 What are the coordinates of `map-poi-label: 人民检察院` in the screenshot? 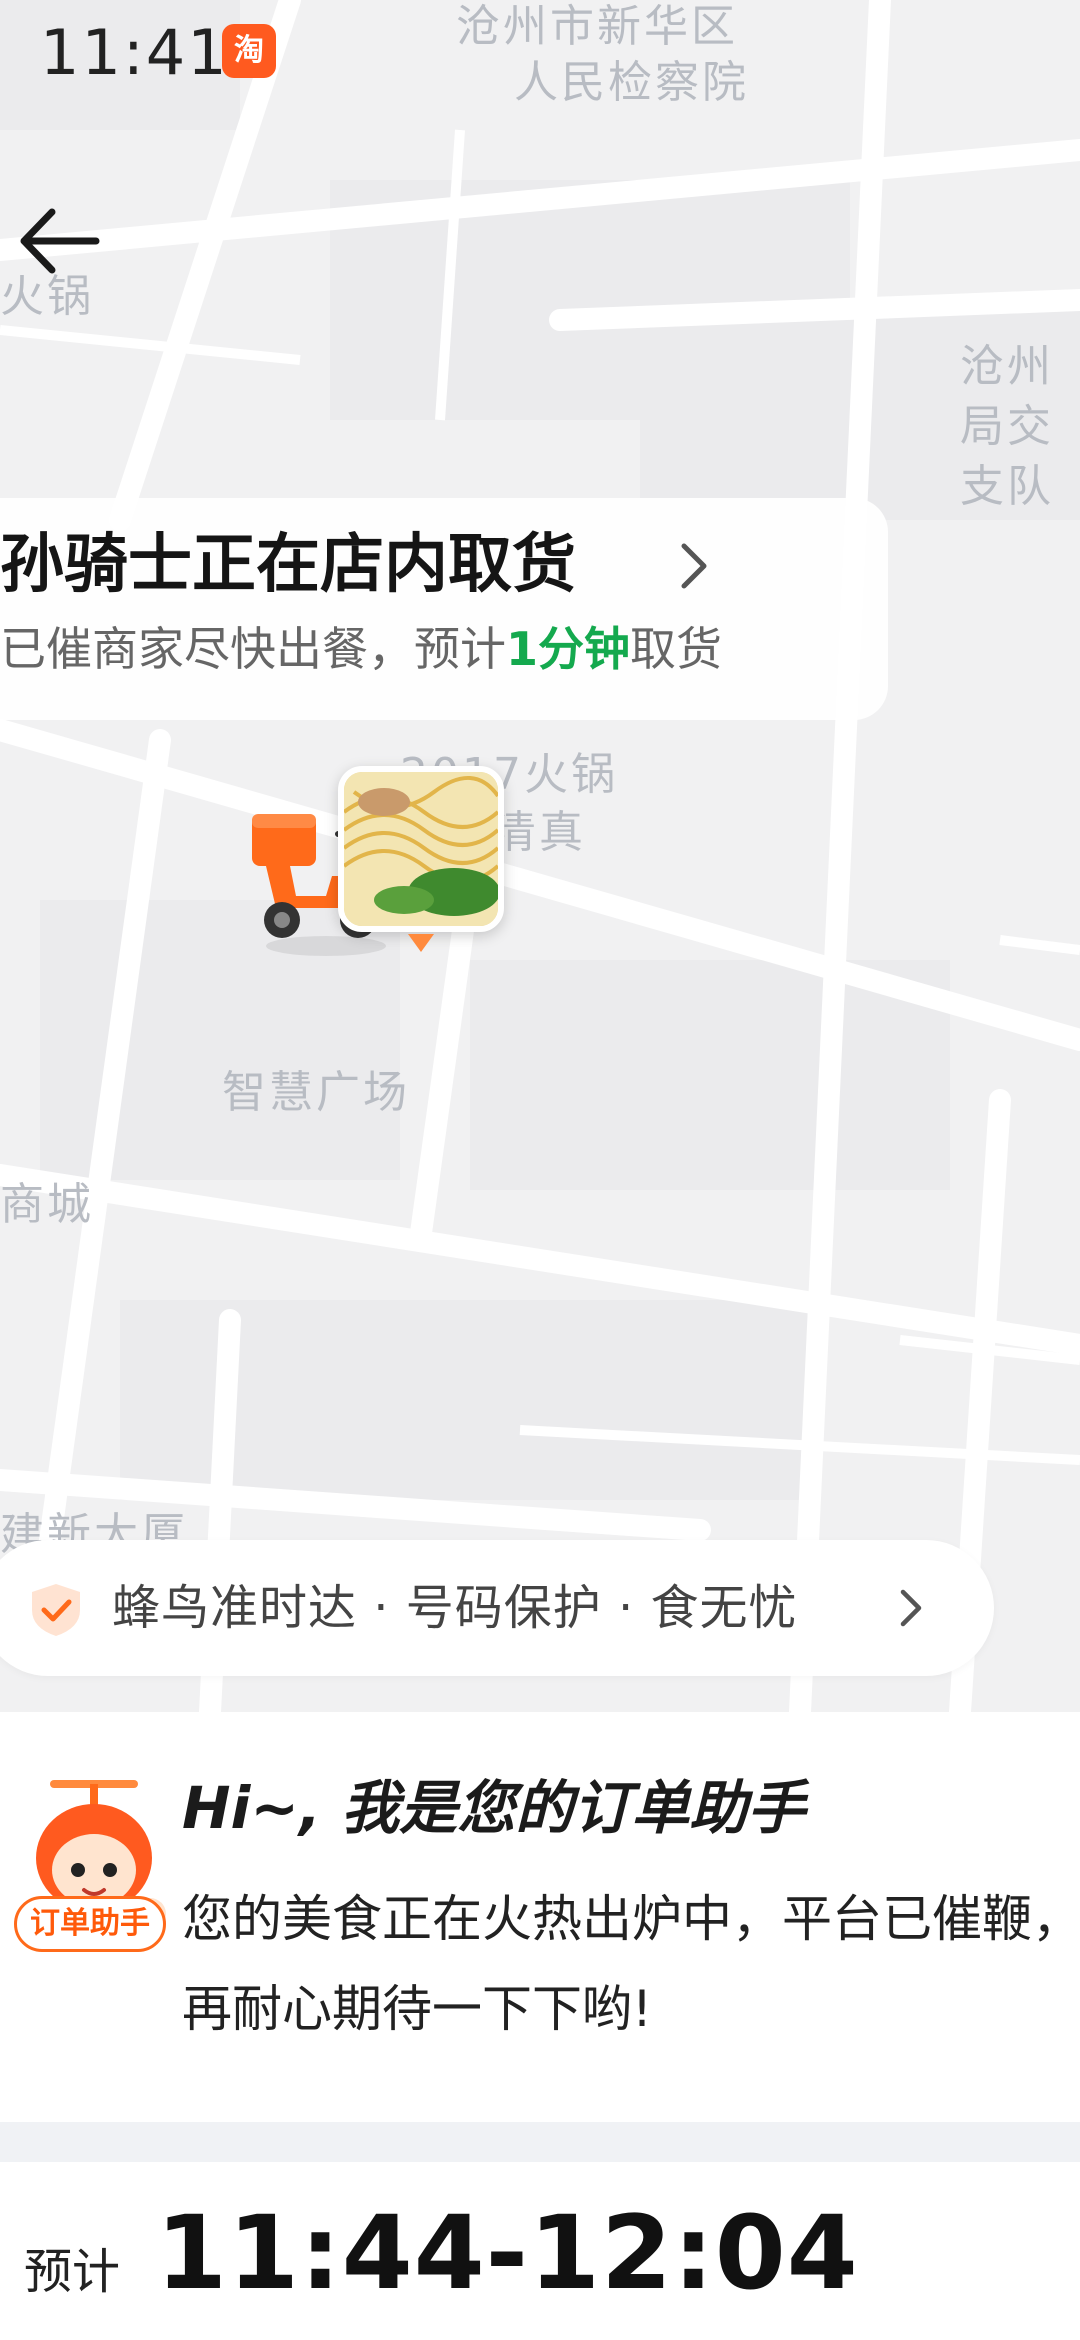 It's located at (631, 82).